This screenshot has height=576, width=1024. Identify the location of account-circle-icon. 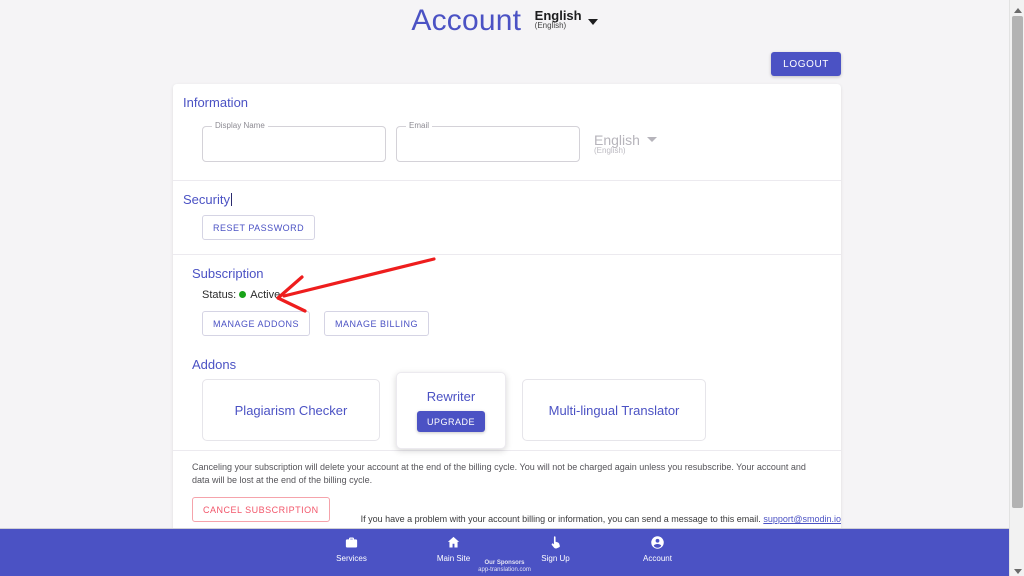
(658, 543).